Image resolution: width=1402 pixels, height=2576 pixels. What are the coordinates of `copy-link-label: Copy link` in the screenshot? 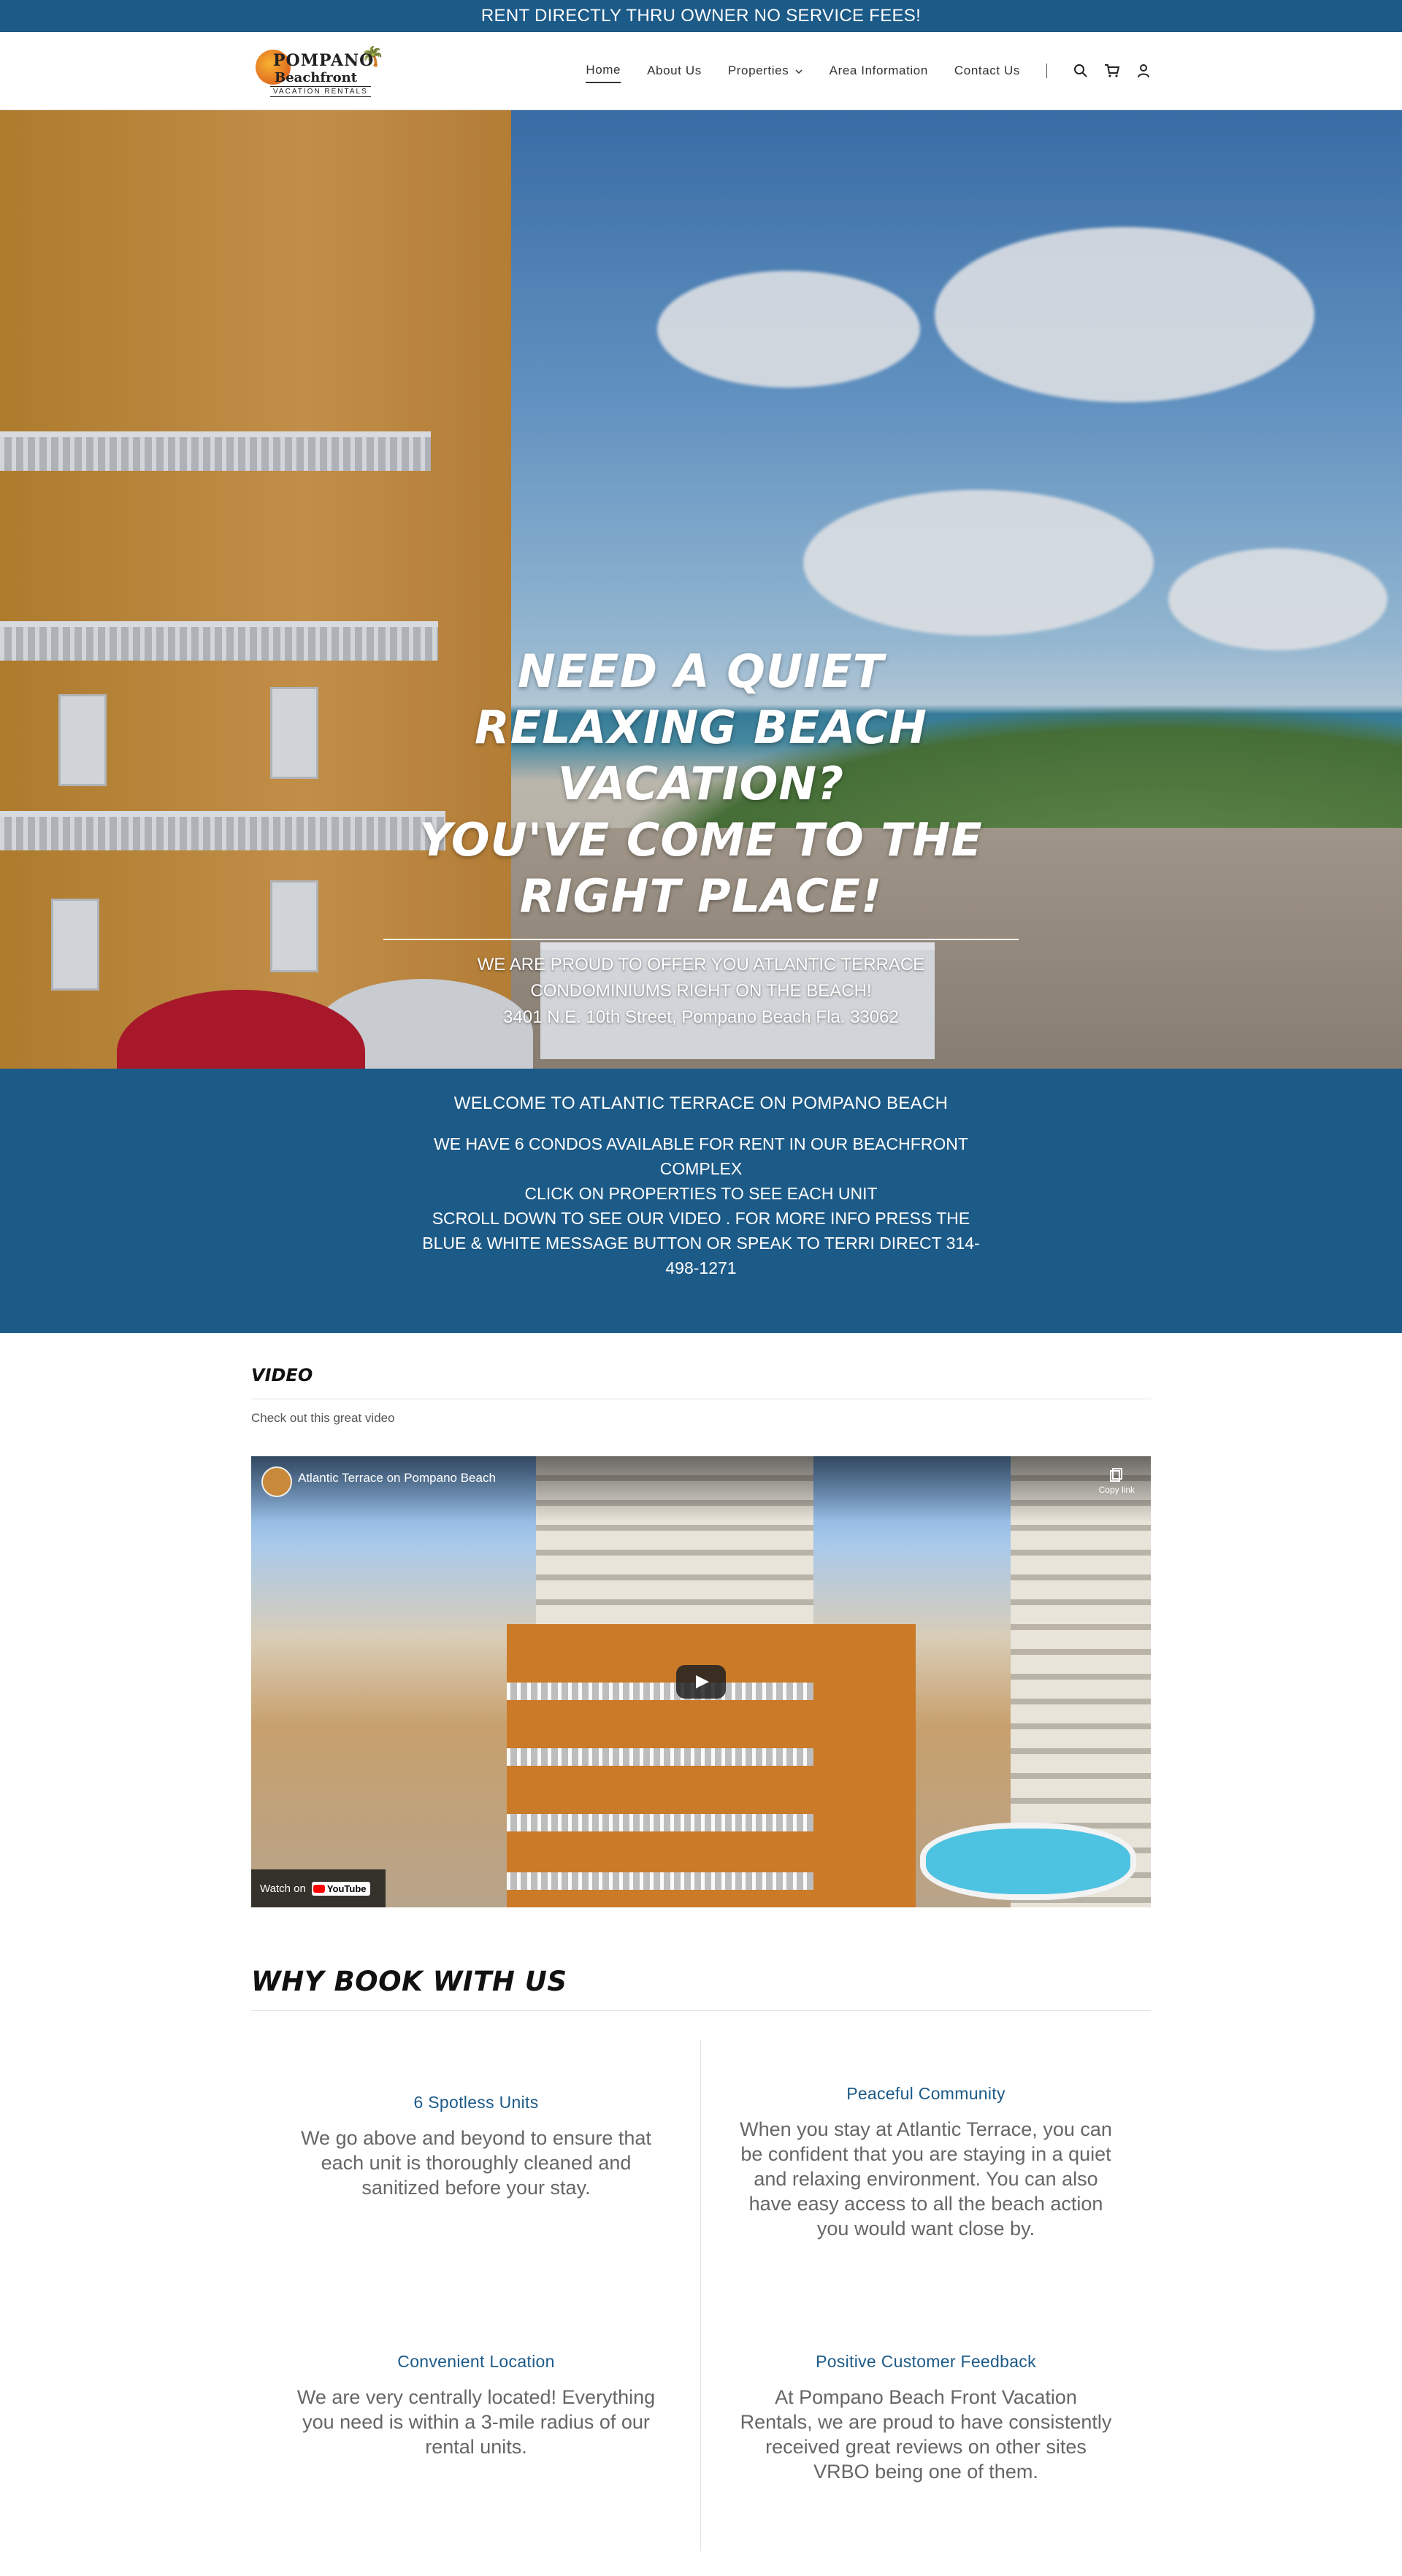 It's located at (1116, 1490).